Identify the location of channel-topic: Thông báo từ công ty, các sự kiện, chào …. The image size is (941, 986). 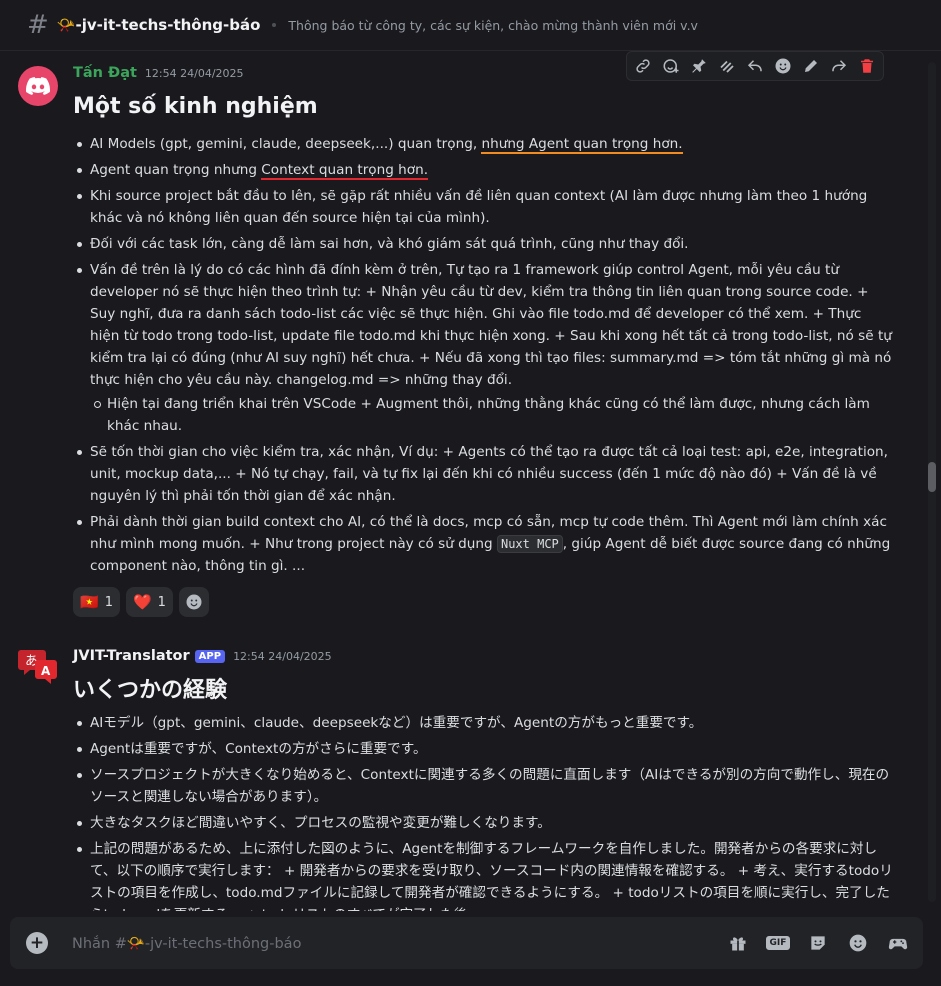
(493, 25).